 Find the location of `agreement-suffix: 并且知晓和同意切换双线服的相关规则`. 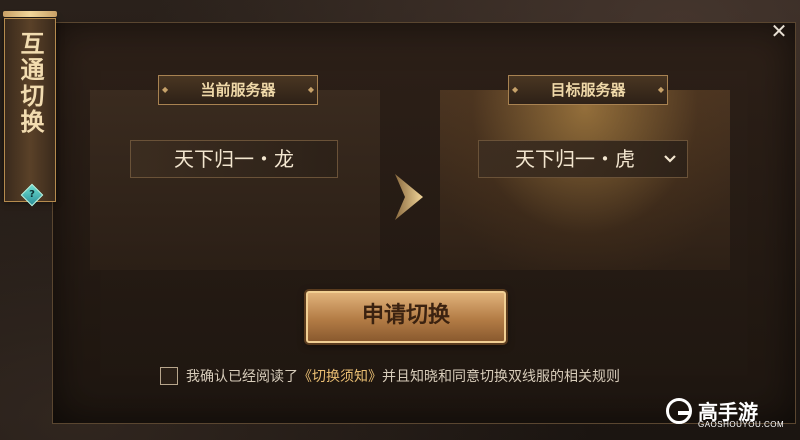

agreement-suffix: 并且知晓和同意切换双线服的相关规则 is located at coordinates (501, 377).